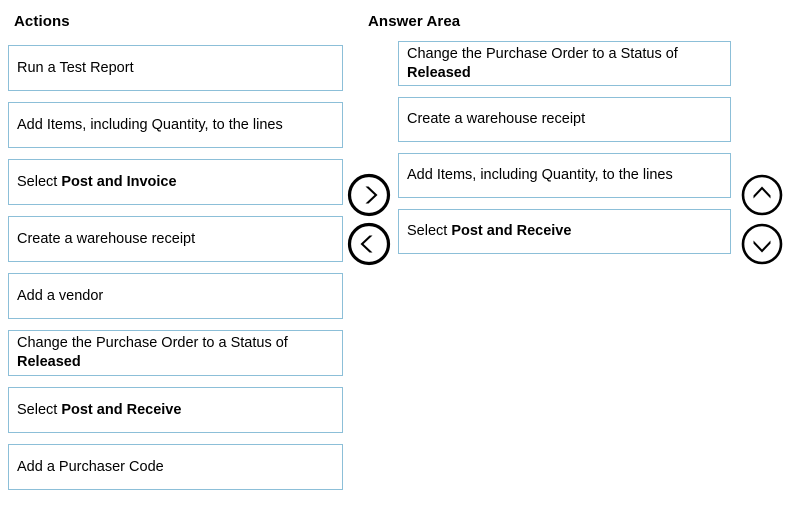 The height and width of the screenshot is (522, 793). I want to click on answer-option-box: Create a warehouse receipt, so click(564, 119).